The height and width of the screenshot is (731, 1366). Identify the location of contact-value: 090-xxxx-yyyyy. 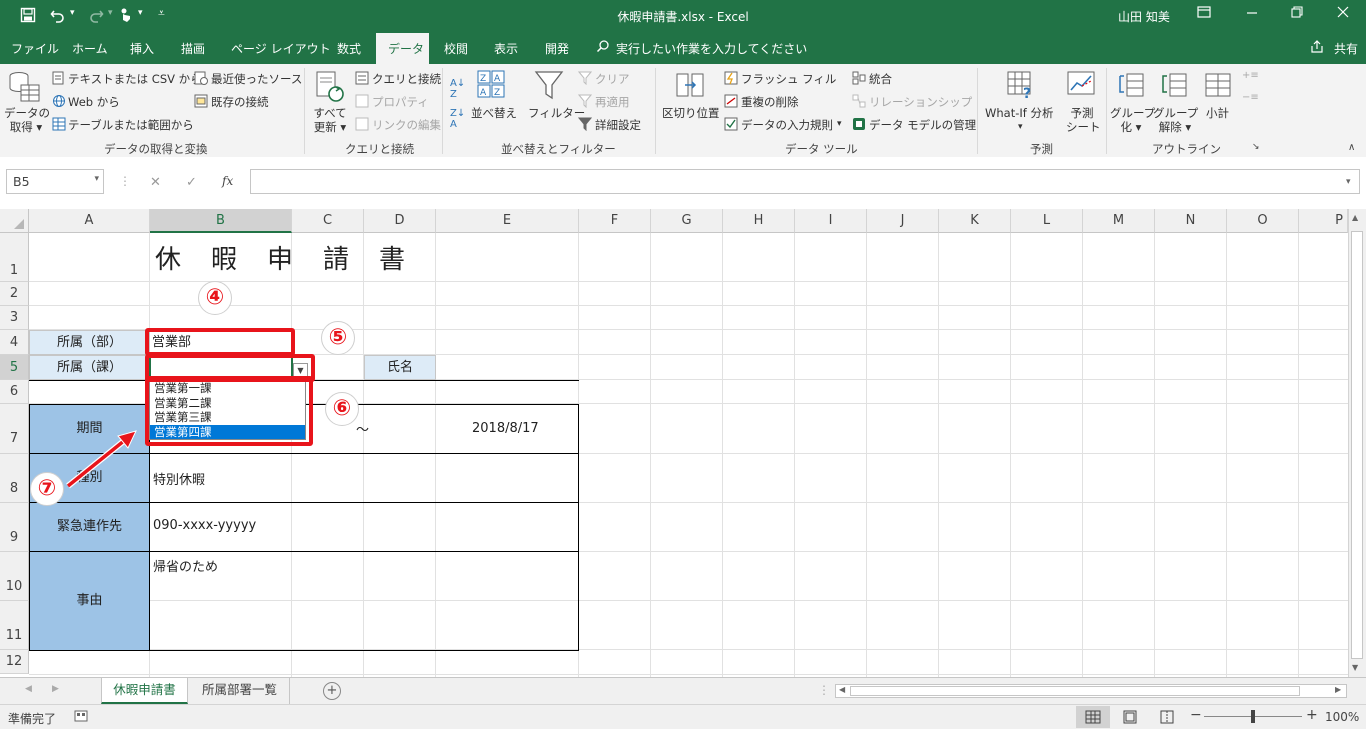
(204, 525).